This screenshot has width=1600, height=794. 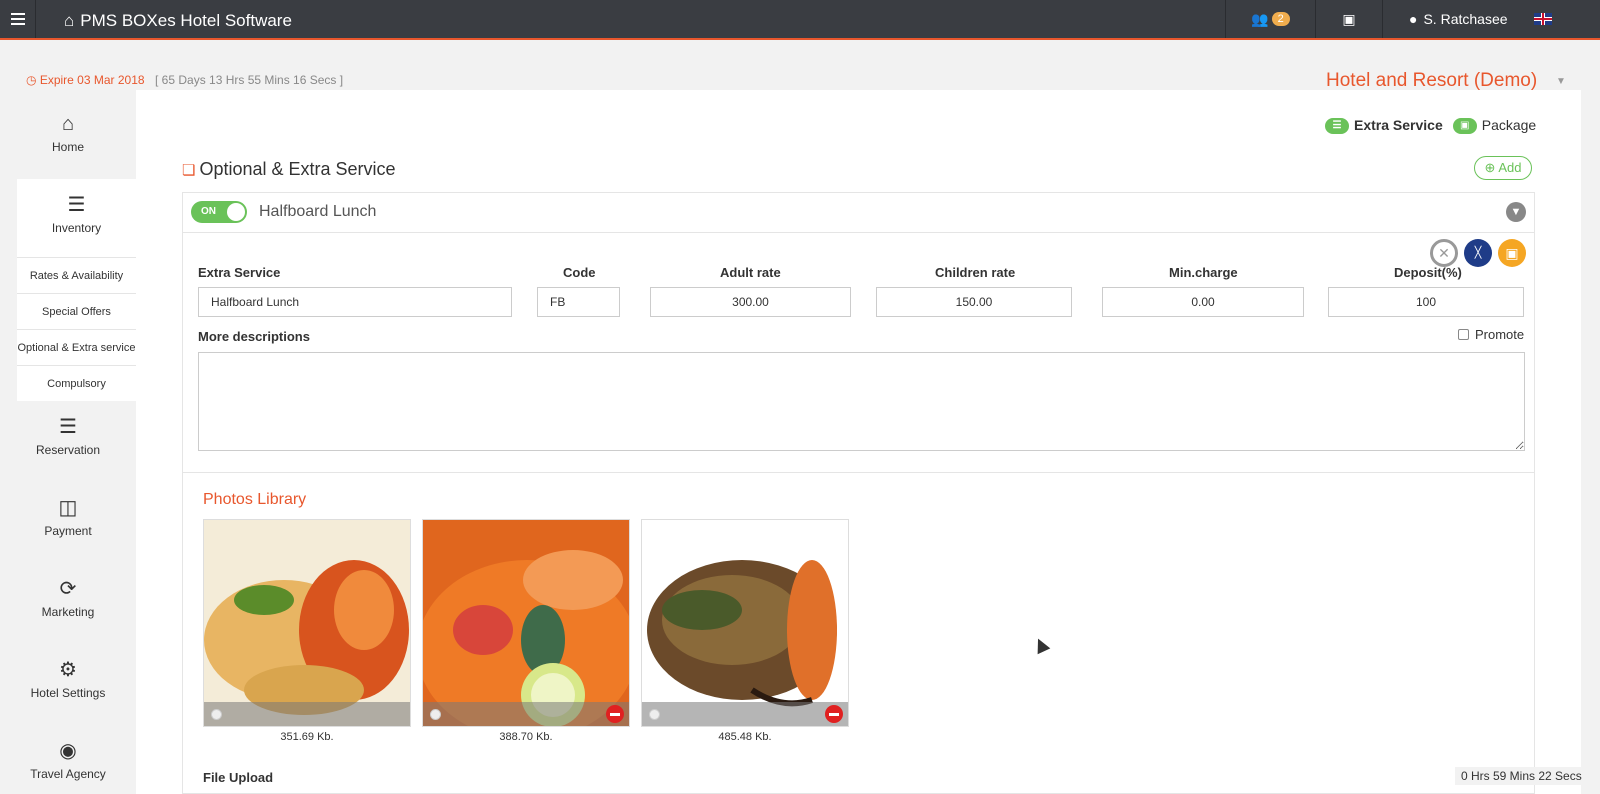 I want to click on user-name: S. Ratchasee, so click(x=1465, y=19).